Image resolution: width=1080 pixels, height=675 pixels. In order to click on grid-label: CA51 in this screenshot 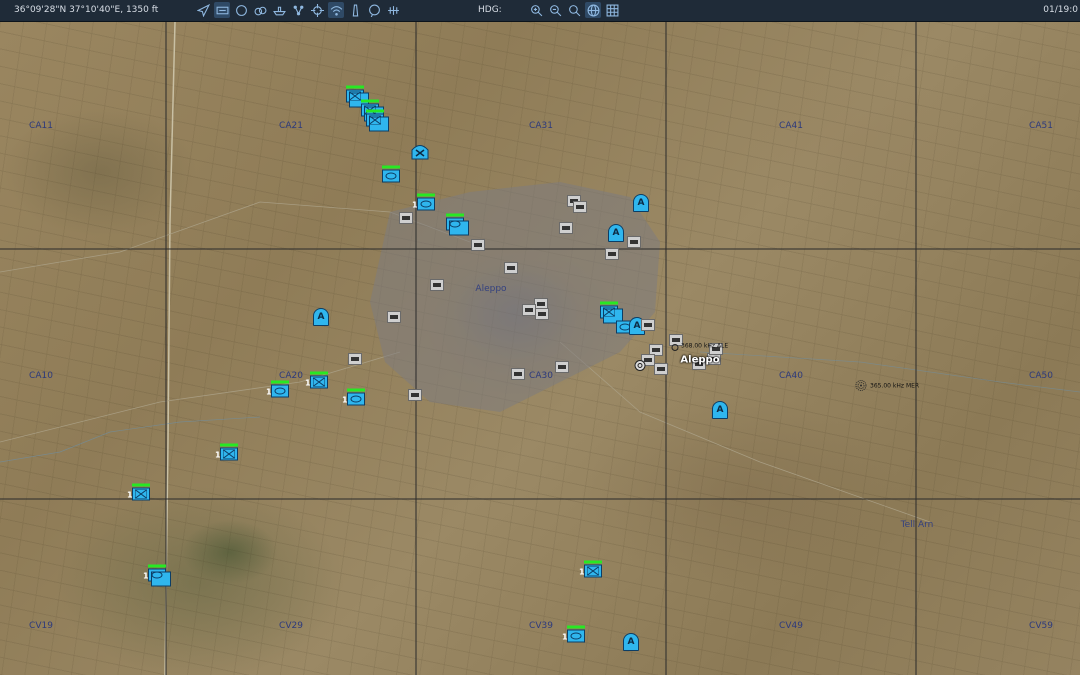, I will do `click(1041, 126)`.